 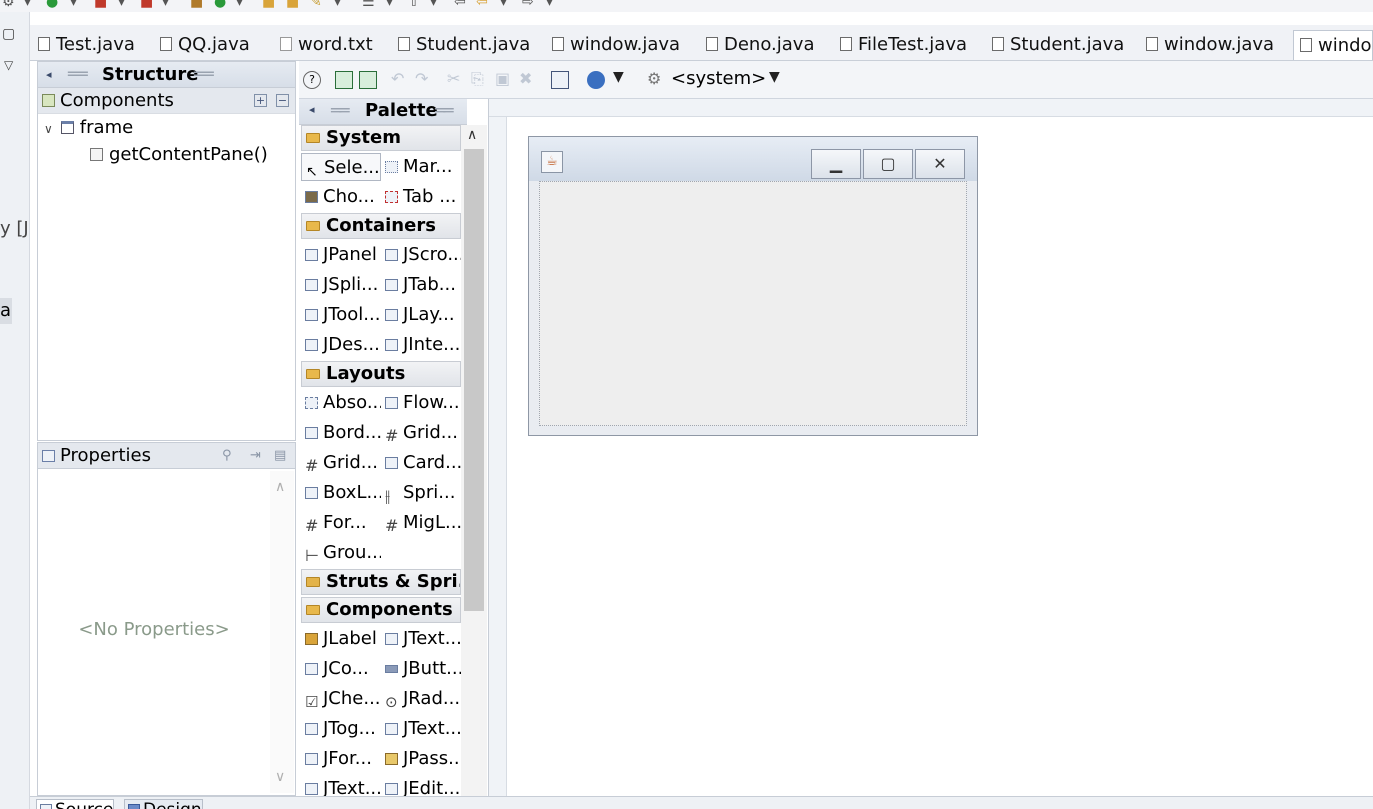 What do you see at coordinates (1333, 45) in the screenshot?
I see `tab-window-java-active: windo` at bounding box center [1333, 45].